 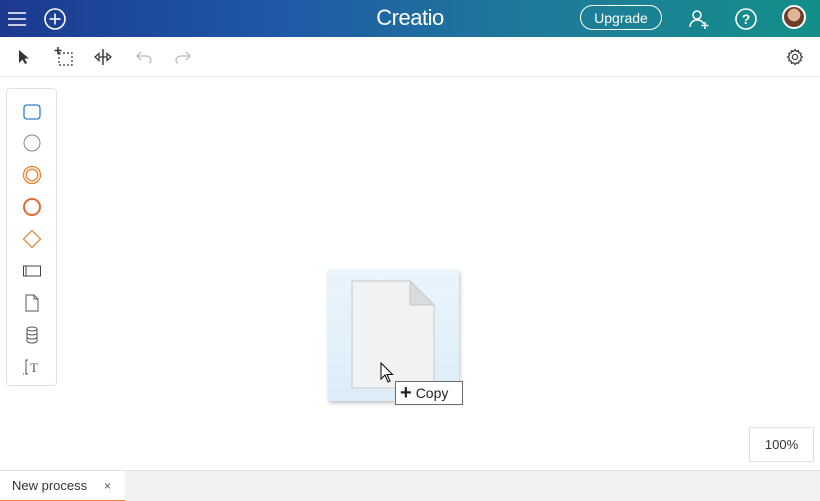 What do you see at coordinates (621, 17) in the screenshot?
I see `upgrade-button: Upgrade` at bounding box center [621, 17].